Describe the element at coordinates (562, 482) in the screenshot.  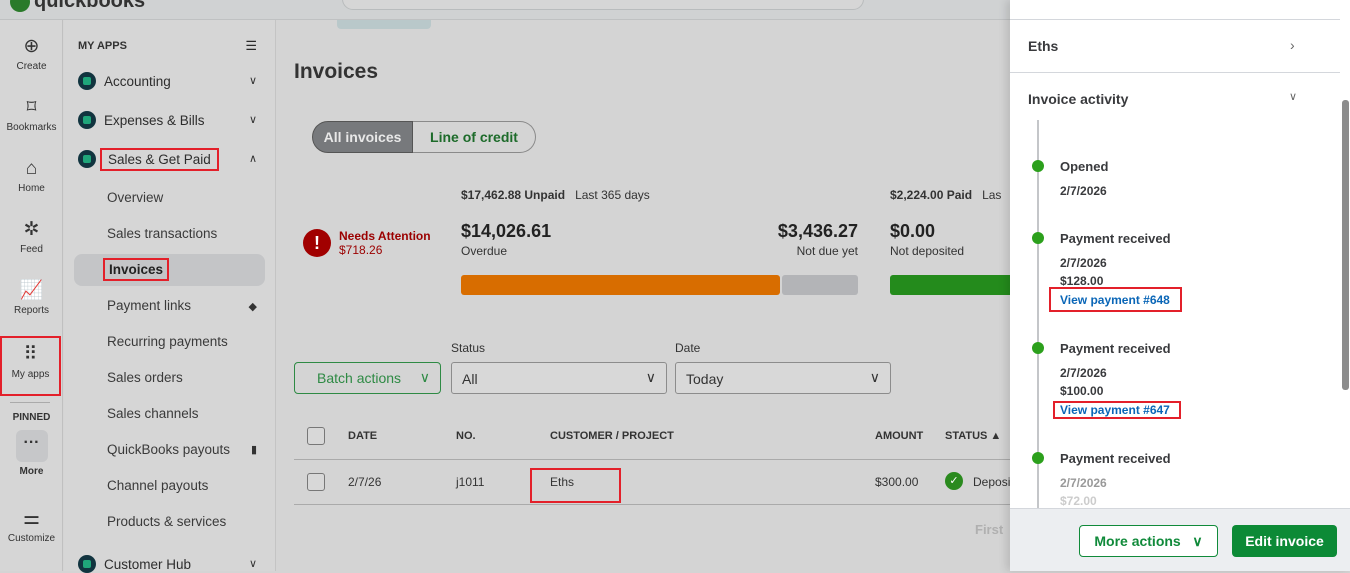
I see `row-customer: Eths` at that location.